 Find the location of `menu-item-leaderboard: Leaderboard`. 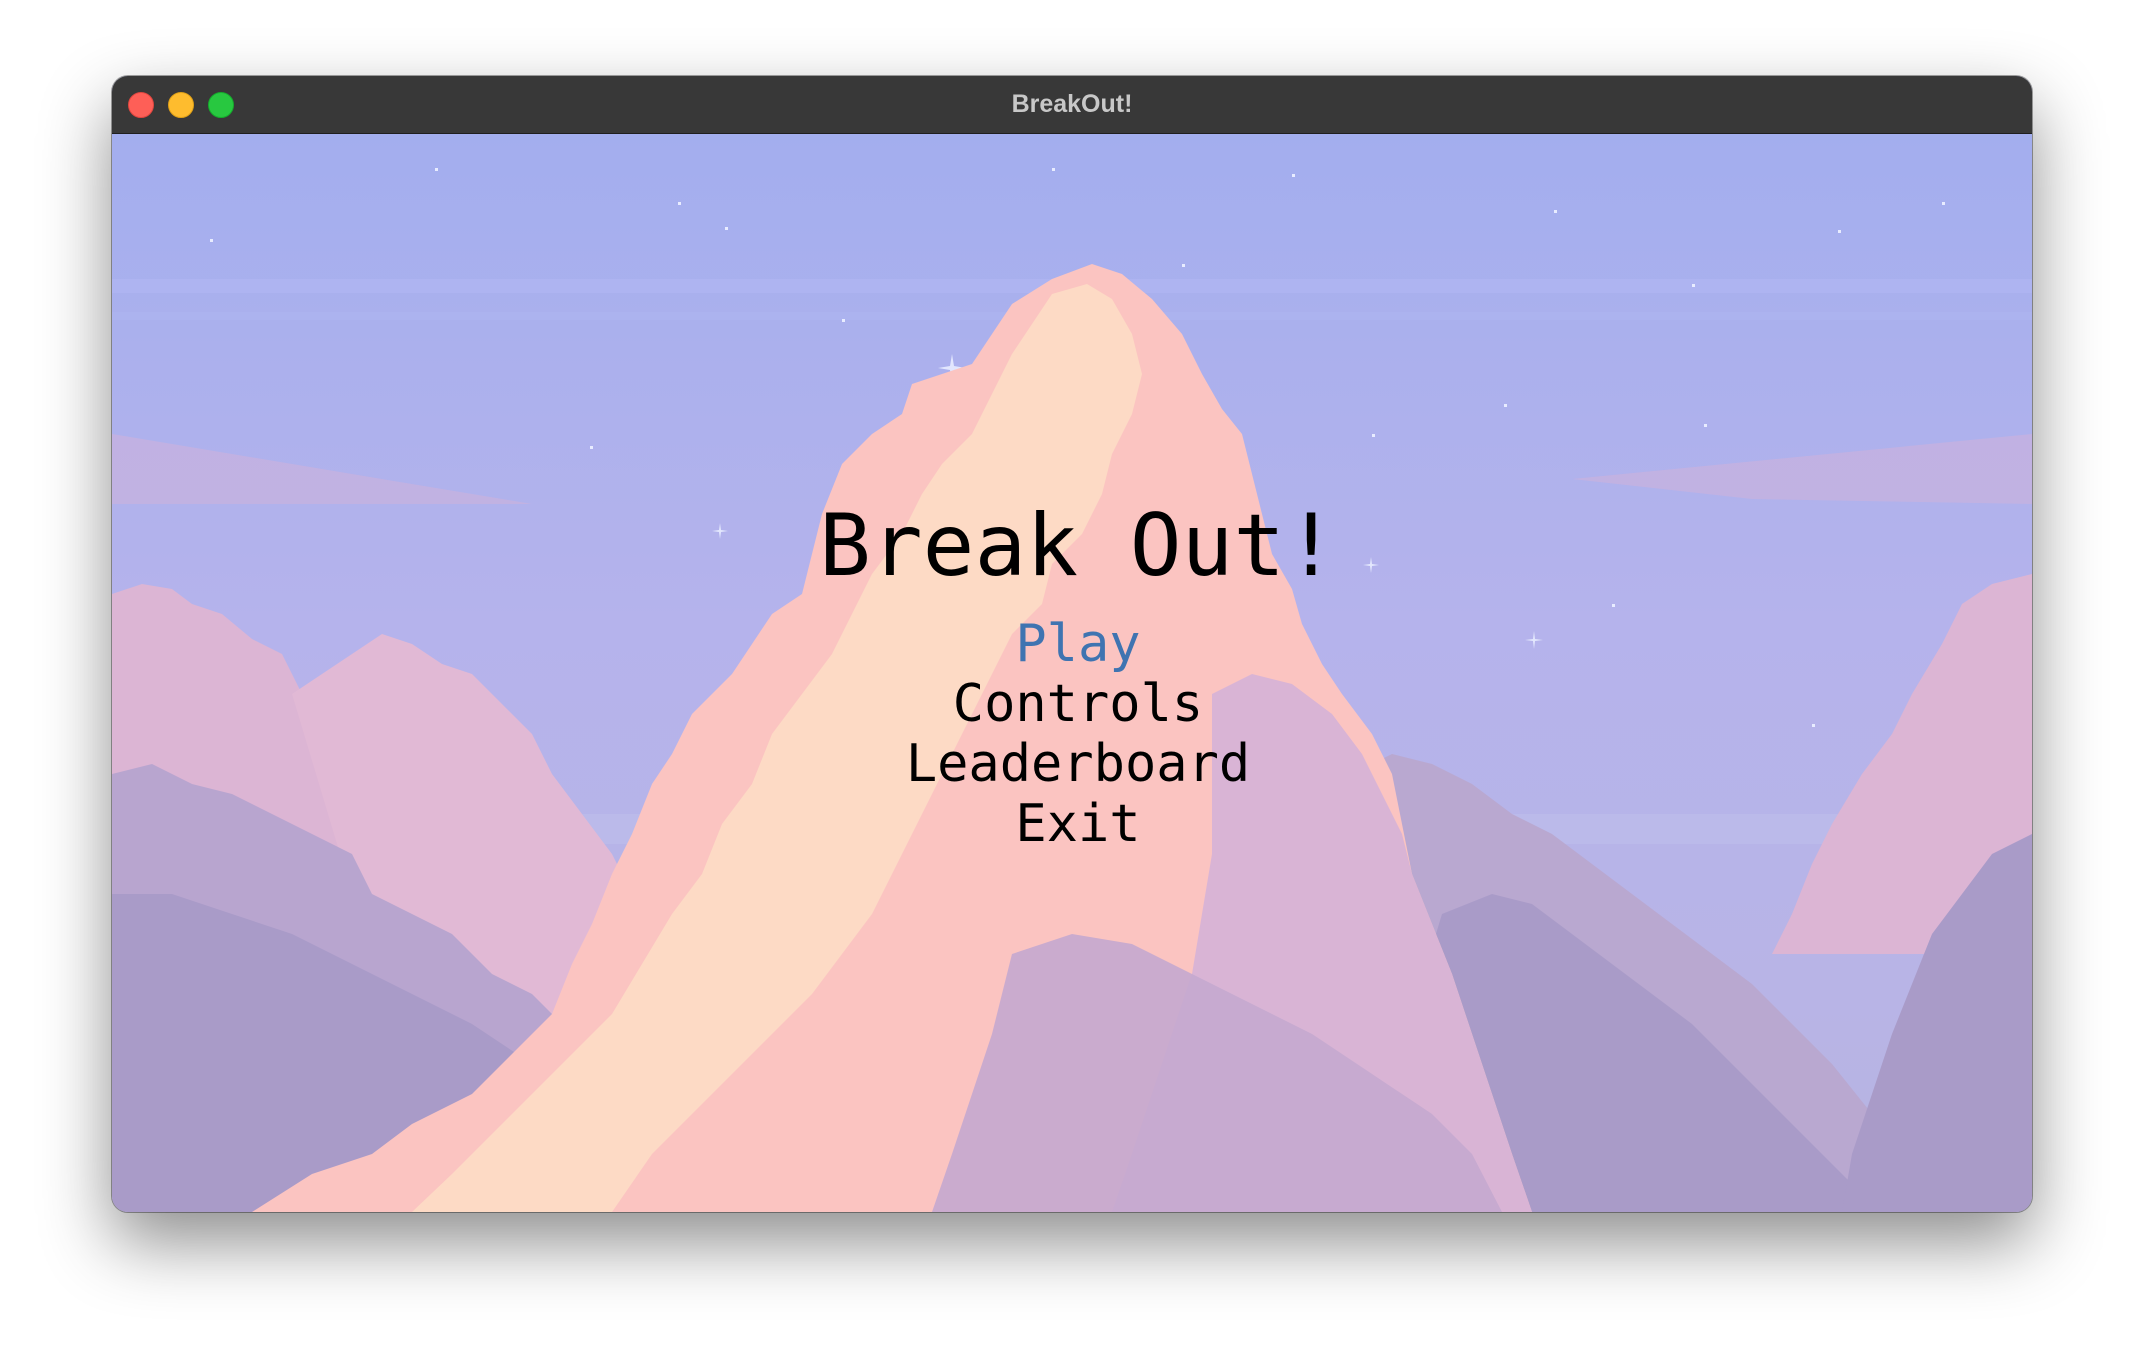

menu-item-leaderboard: Leaderboard is located at coordinates (1075, 764).